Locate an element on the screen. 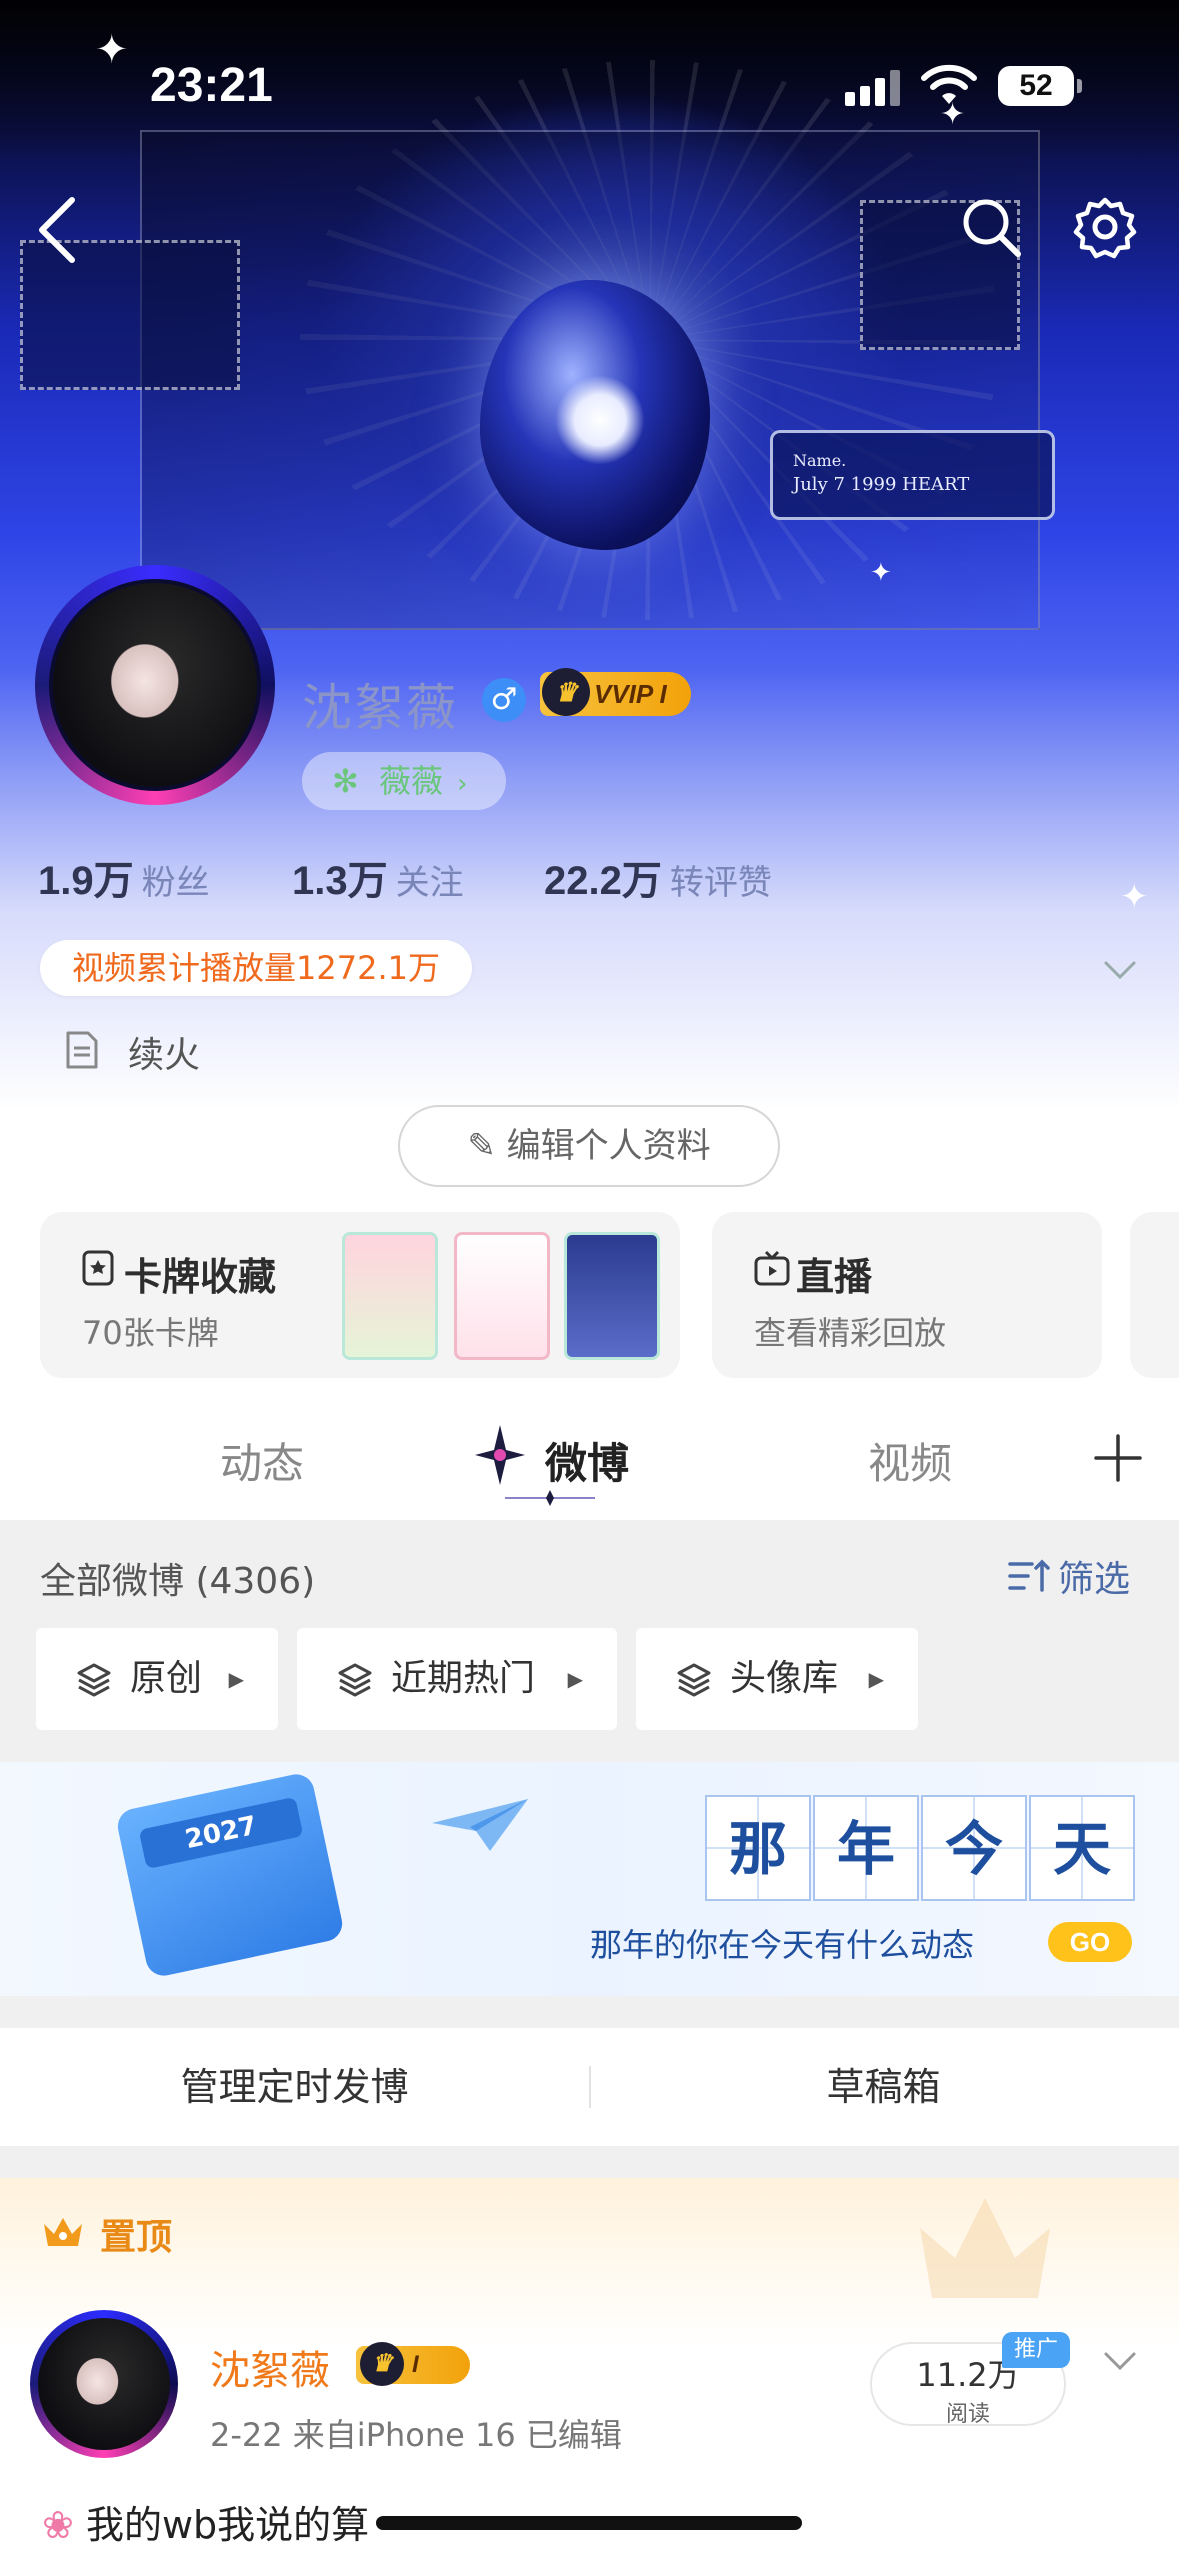  tab-underline-ornament is located at coordinates (550, 1498).